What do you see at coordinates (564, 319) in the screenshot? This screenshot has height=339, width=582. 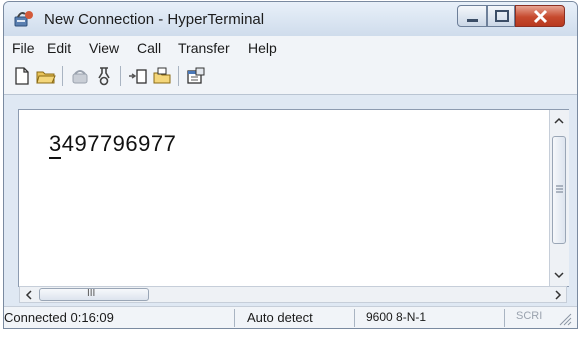 I see `resize-grip-icon` at bounding box center [564, 319].